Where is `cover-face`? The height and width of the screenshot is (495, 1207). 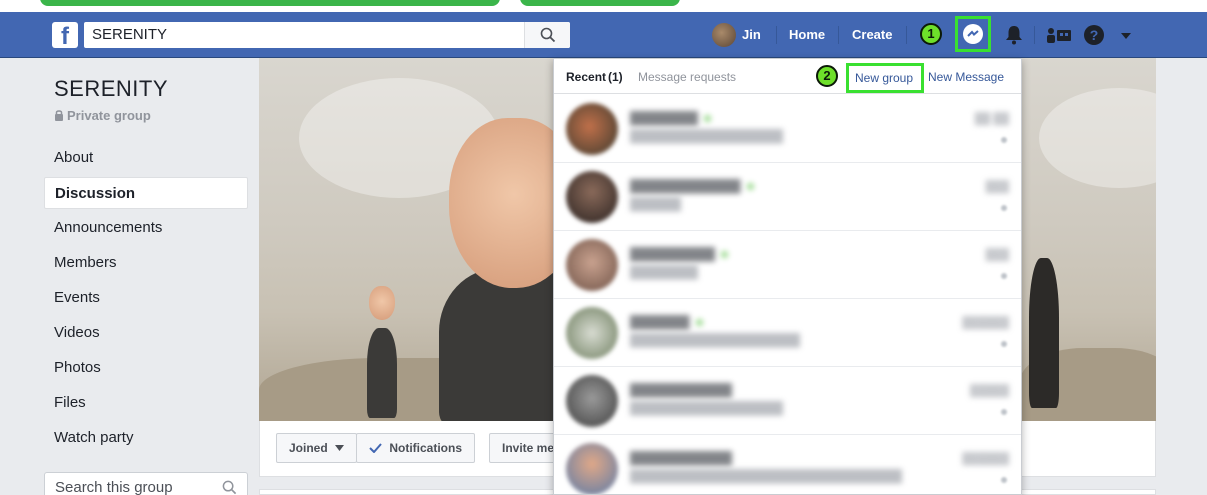
cover-face is located at coordinates (382, 303).